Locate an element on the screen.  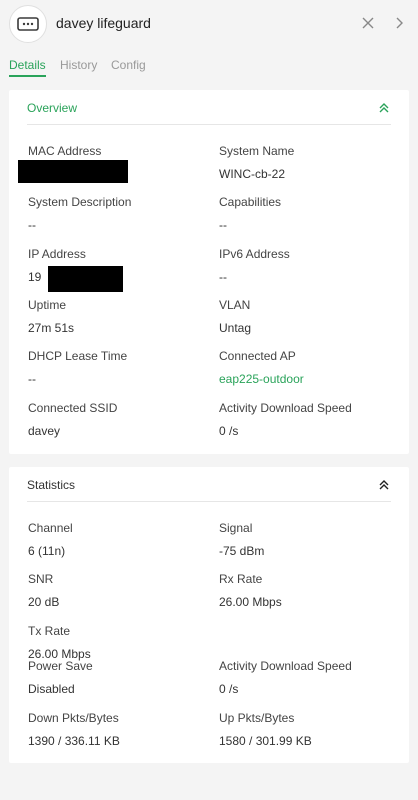
close-icon is located at coordinates (368, 23).